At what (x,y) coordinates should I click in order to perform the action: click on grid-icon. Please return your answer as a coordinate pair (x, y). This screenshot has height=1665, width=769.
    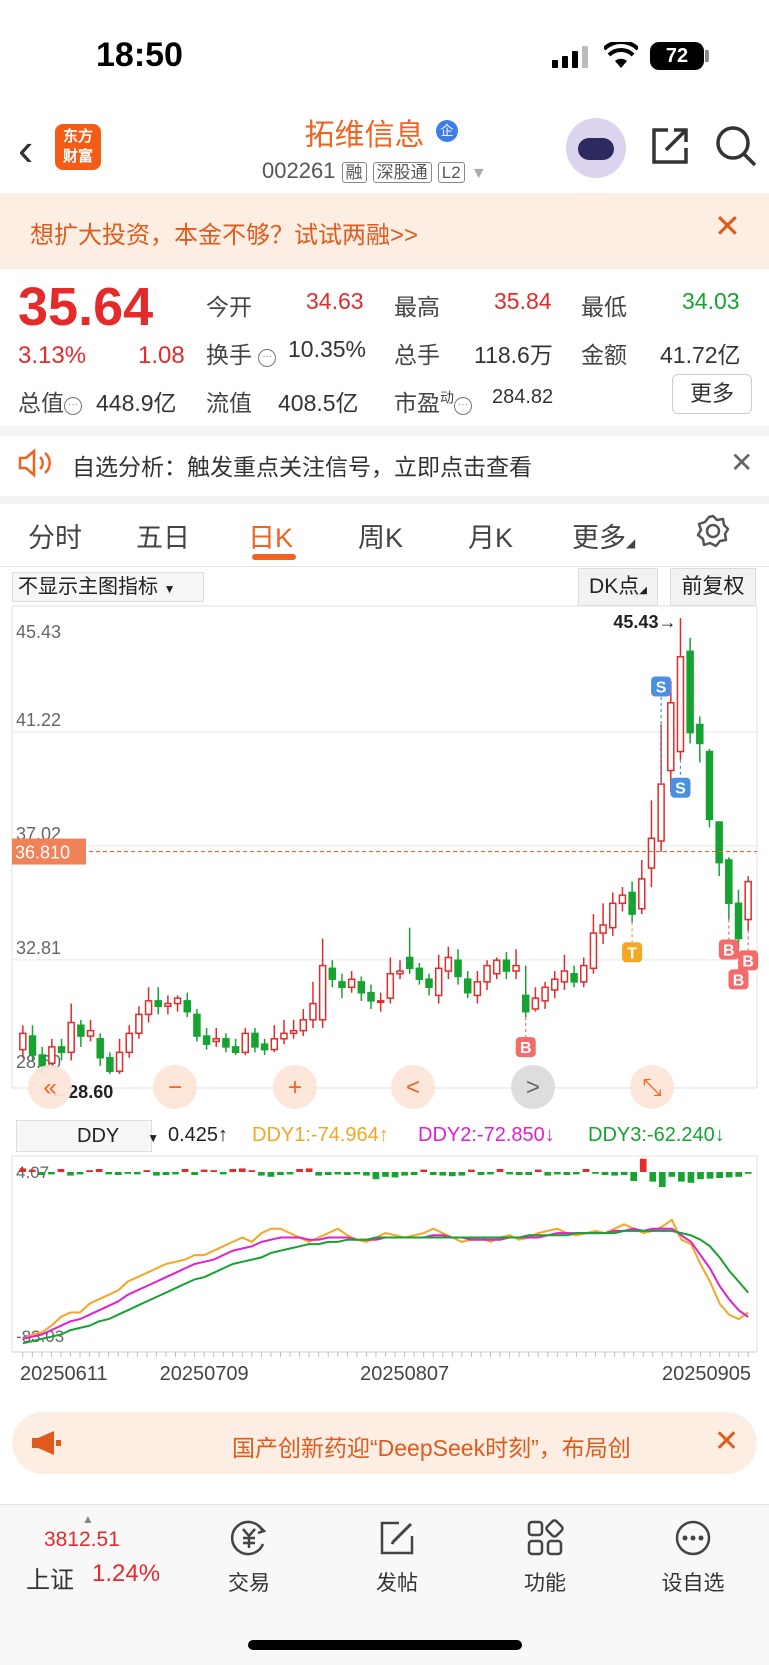
    Looking at the image, I should click on (545, 1537).